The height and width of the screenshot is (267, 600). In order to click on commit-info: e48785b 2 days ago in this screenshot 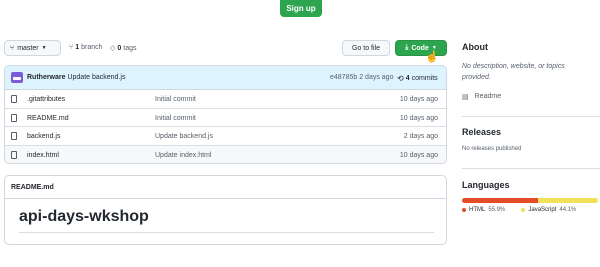, I will do `click(361, 77)`.